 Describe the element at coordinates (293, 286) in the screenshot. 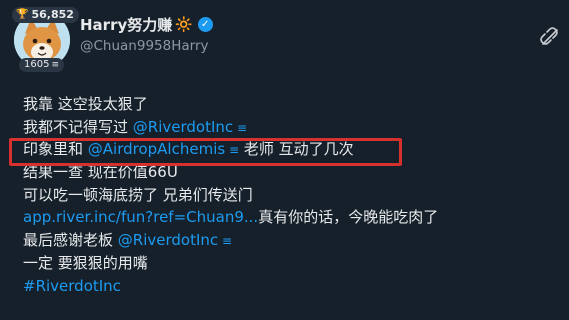

I see `post-line: #RiverdotInc` at that location.